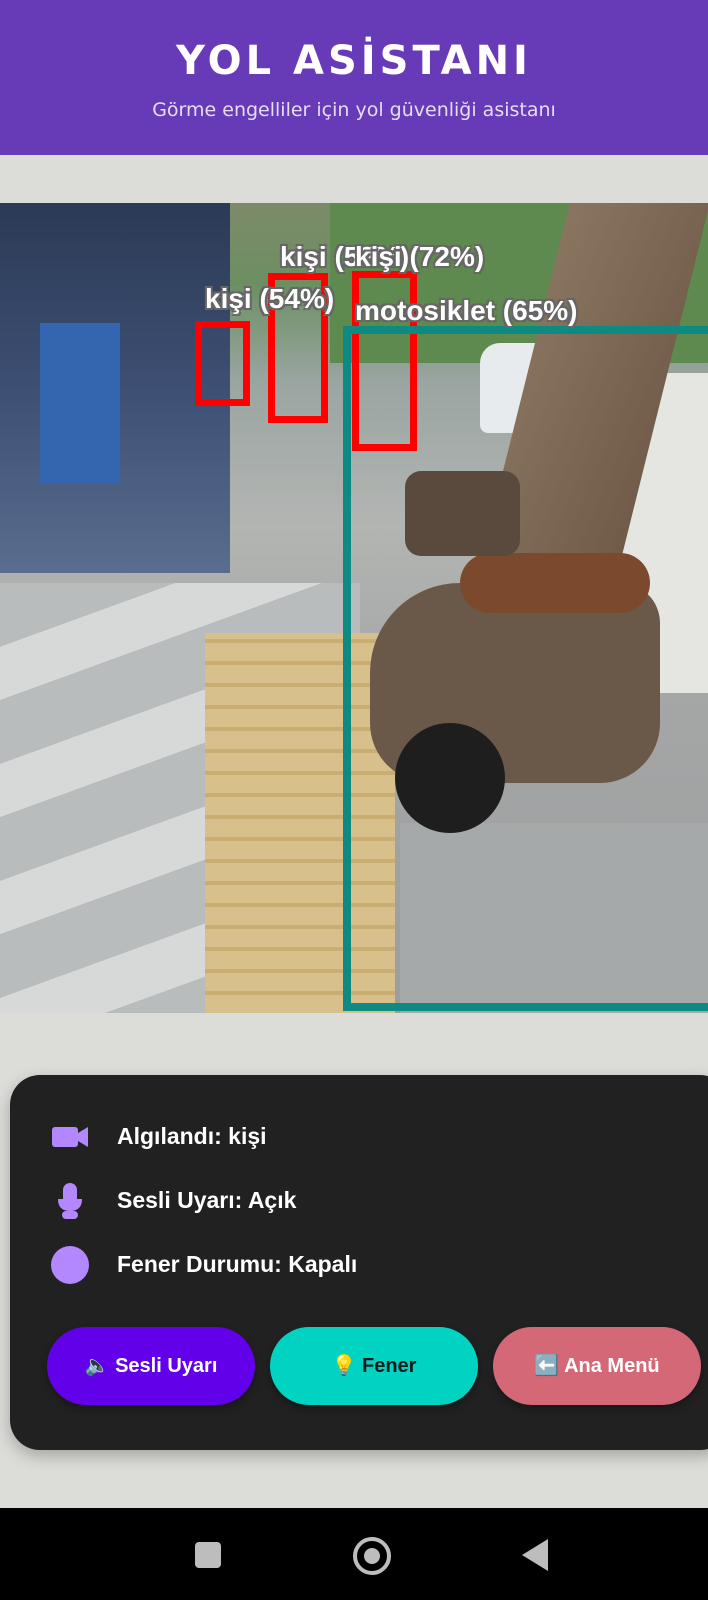 This screenshot has height=1600, width=708. I want to click on detection-label-person-1: kişi (54%), so click(270, 298).